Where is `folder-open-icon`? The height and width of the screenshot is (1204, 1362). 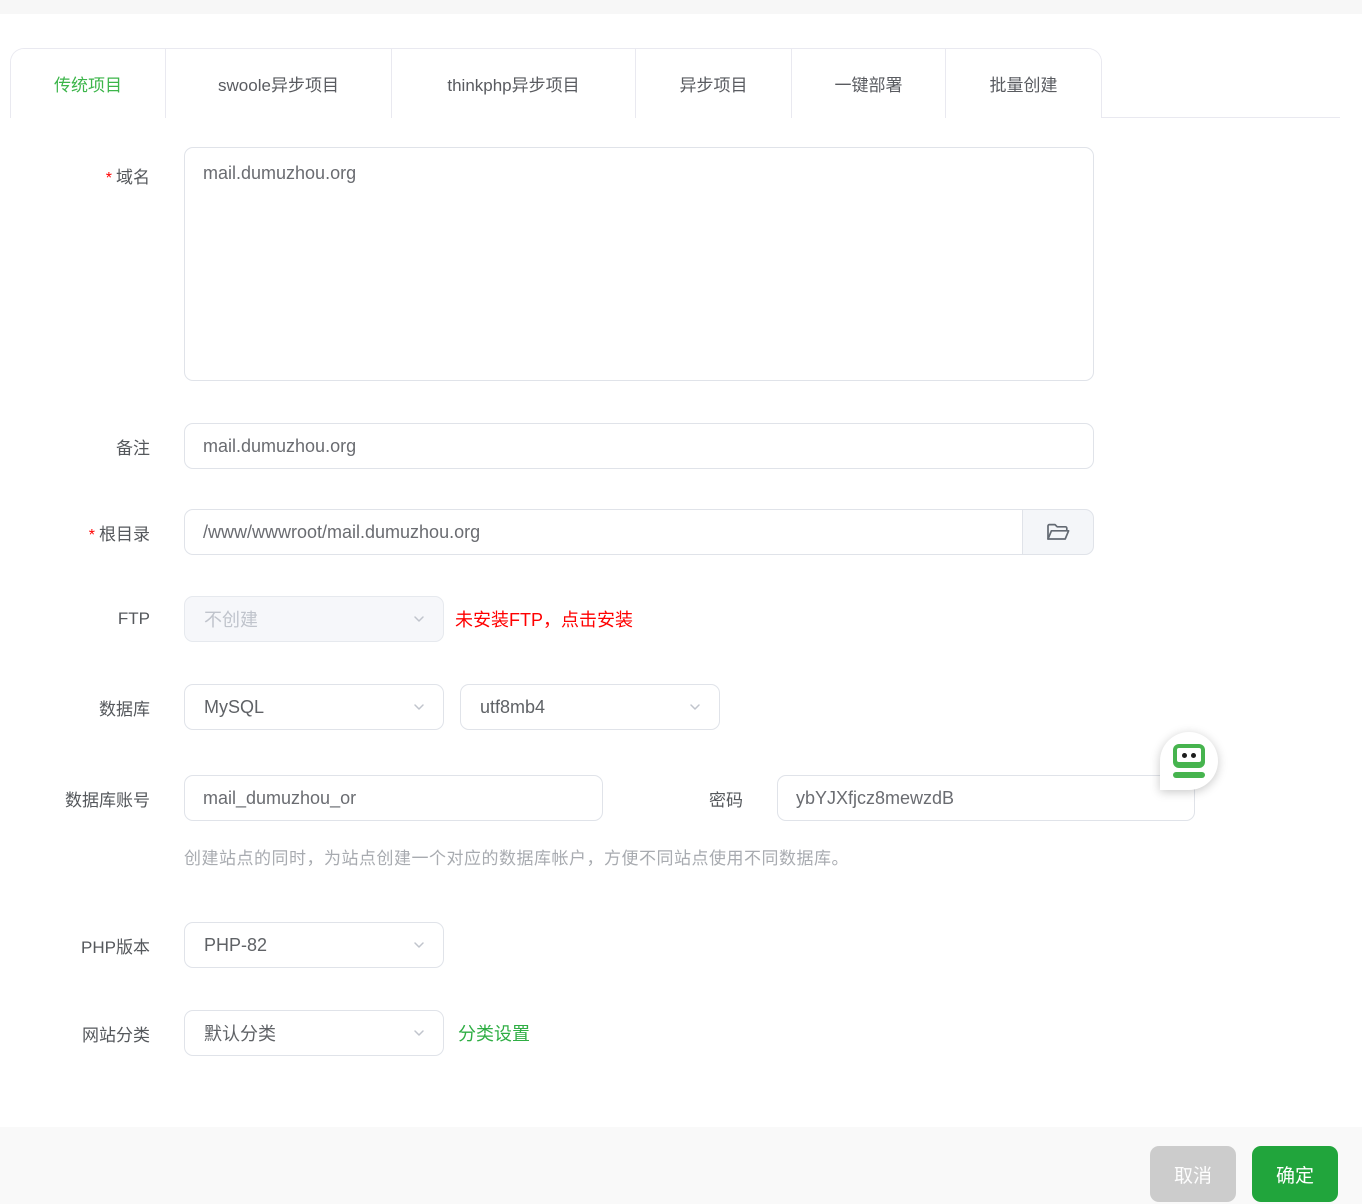 folder-open-icon is located at coordinates (1058, 531).